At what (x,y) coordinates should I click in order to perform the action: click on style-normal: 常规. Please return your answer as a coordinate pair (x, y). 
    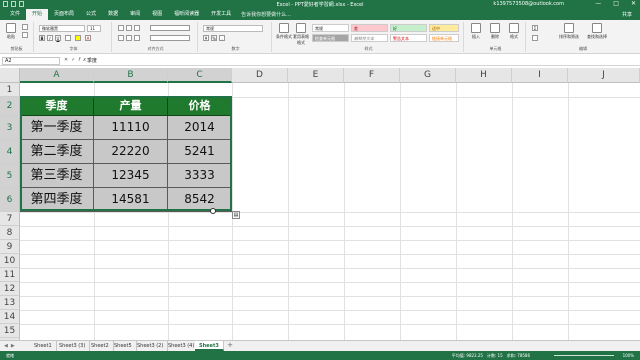
    Looking at the image, I should click on (330, 28).